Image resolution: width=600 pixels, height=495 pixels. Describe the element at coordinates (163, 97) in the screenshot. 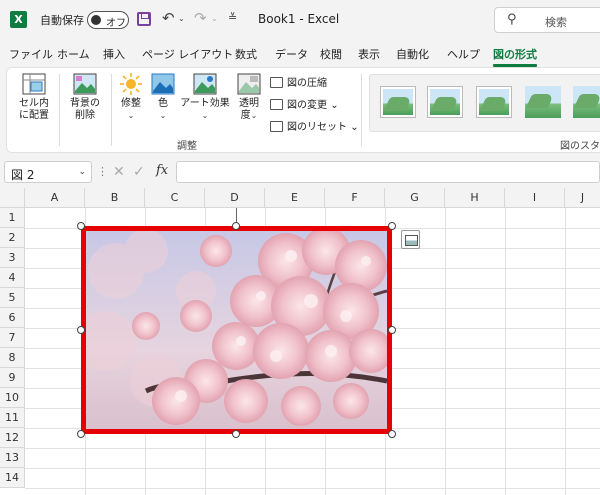

I see `color-button: 色 ⌄` at that location.